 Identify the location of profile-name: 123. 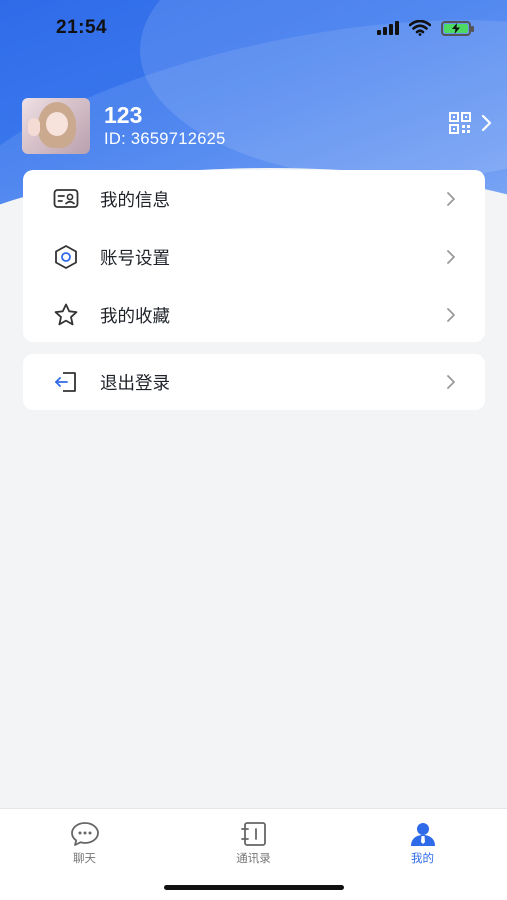
(123, 115).